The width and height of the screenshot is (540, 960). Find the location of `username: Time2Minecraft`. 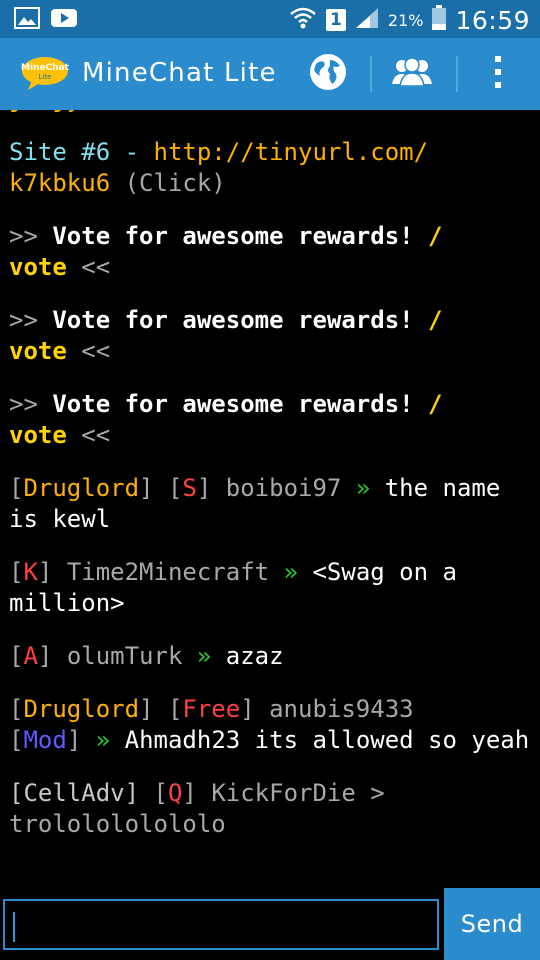

username: Time2Minecraft is located at coordinates (168, 572).